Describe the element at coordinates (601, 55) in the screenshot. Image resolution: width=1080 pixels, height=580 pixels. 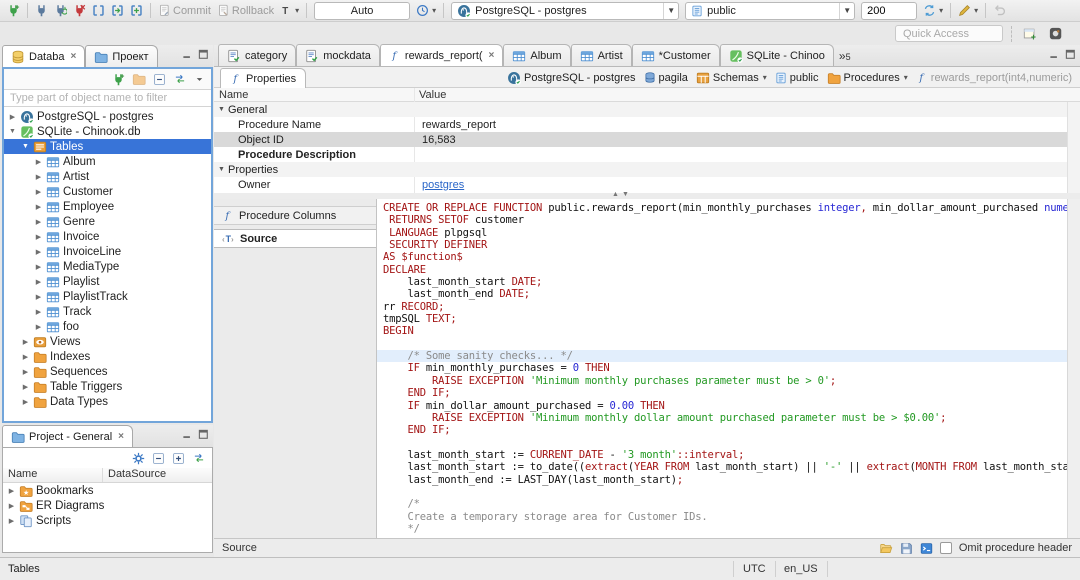
I see `editor-tab-artist: Artist` at that location.